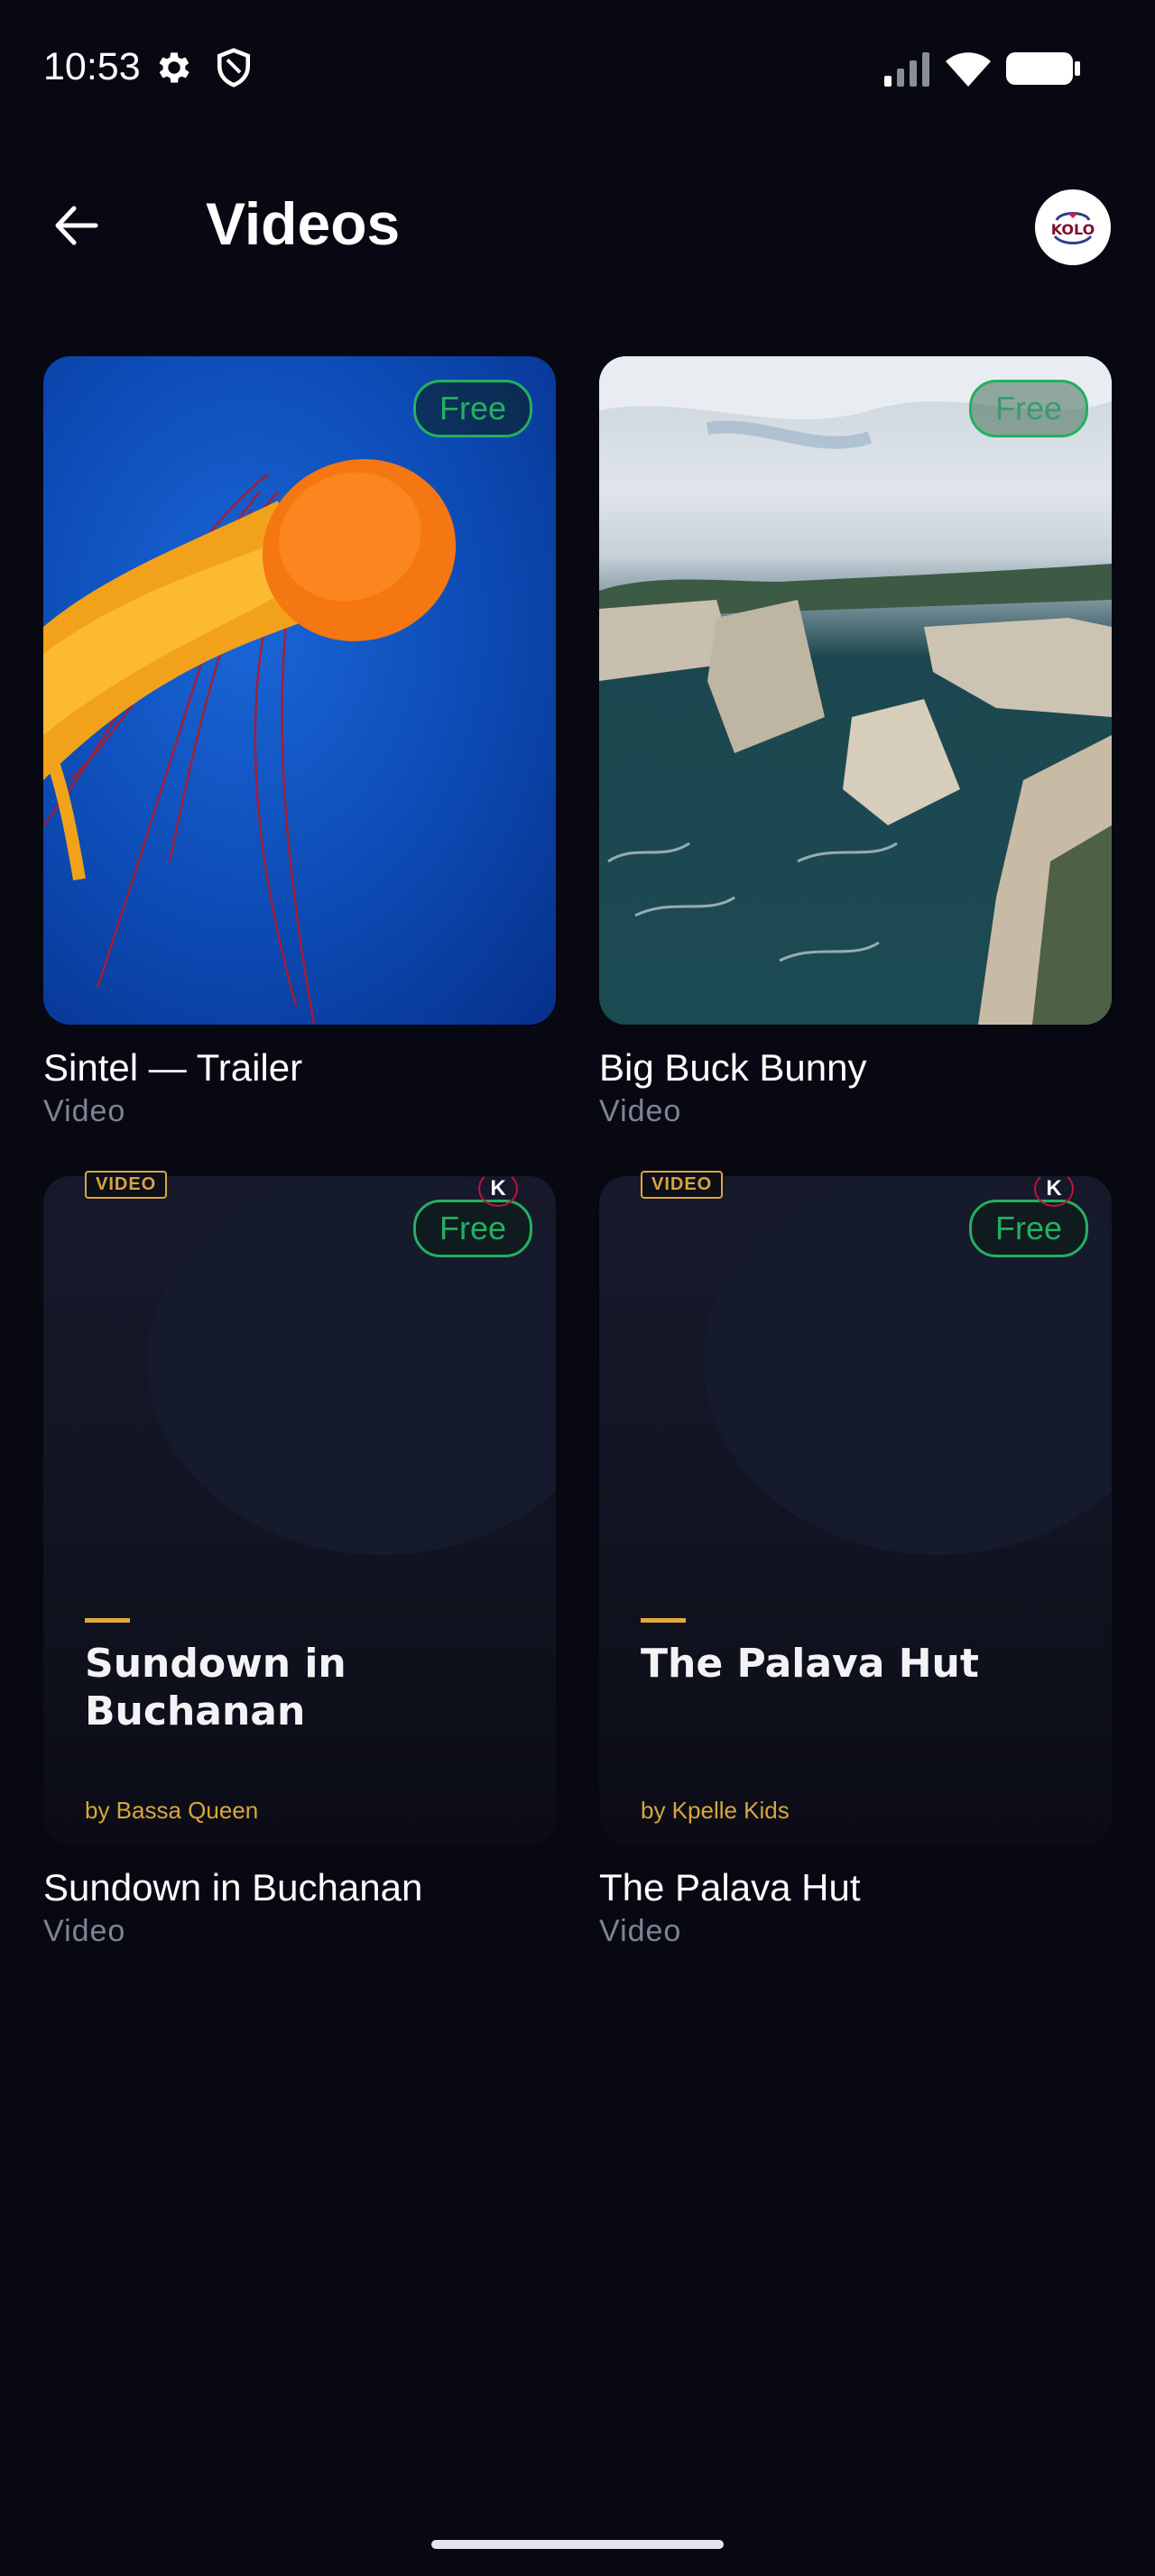 Image resolution: width=1155 pixels, height=2576 pixels. I want to click on video-poster: The Palava Hut by Kpelle Kids Free, so click(855, 1510).